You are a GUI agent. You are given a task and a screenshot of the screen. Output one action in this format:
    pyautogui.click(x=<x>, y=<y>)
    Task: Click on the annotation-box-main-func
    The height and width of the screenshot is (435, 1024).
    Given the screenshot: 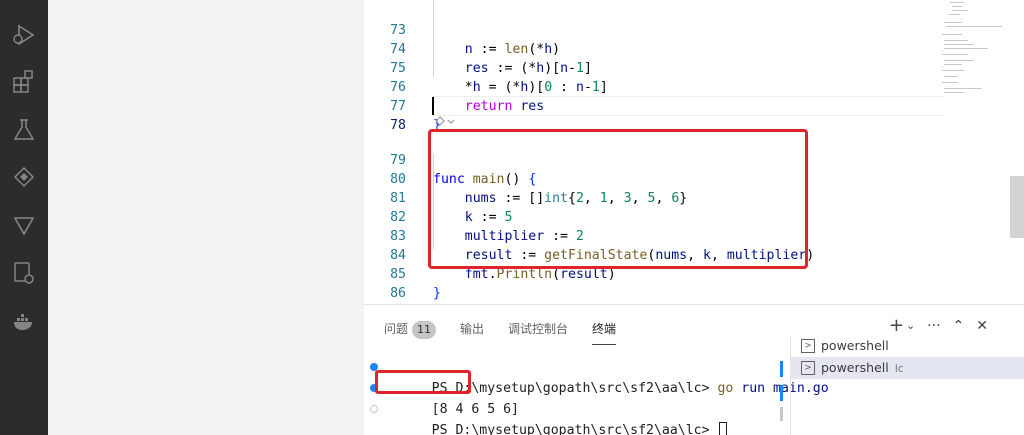 What is the action you would take?
    pyautogui.click(x=618, y=199)
    